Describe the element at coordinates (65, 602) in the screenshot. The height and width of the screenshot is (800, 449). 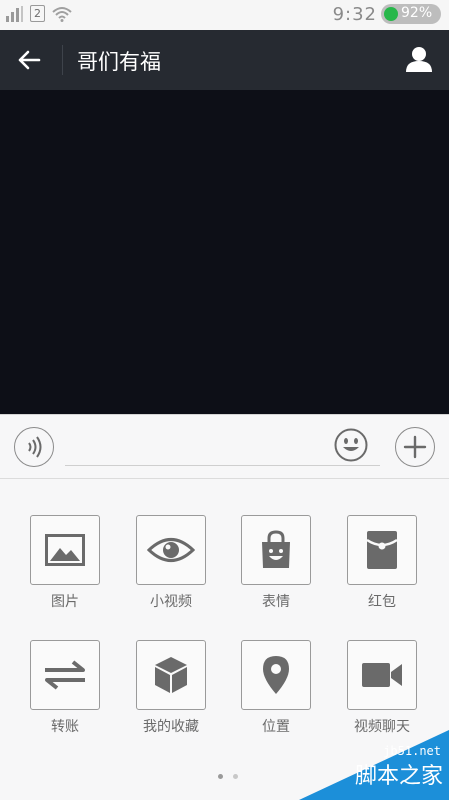
I see `panel-item-label: 图片` at that location.